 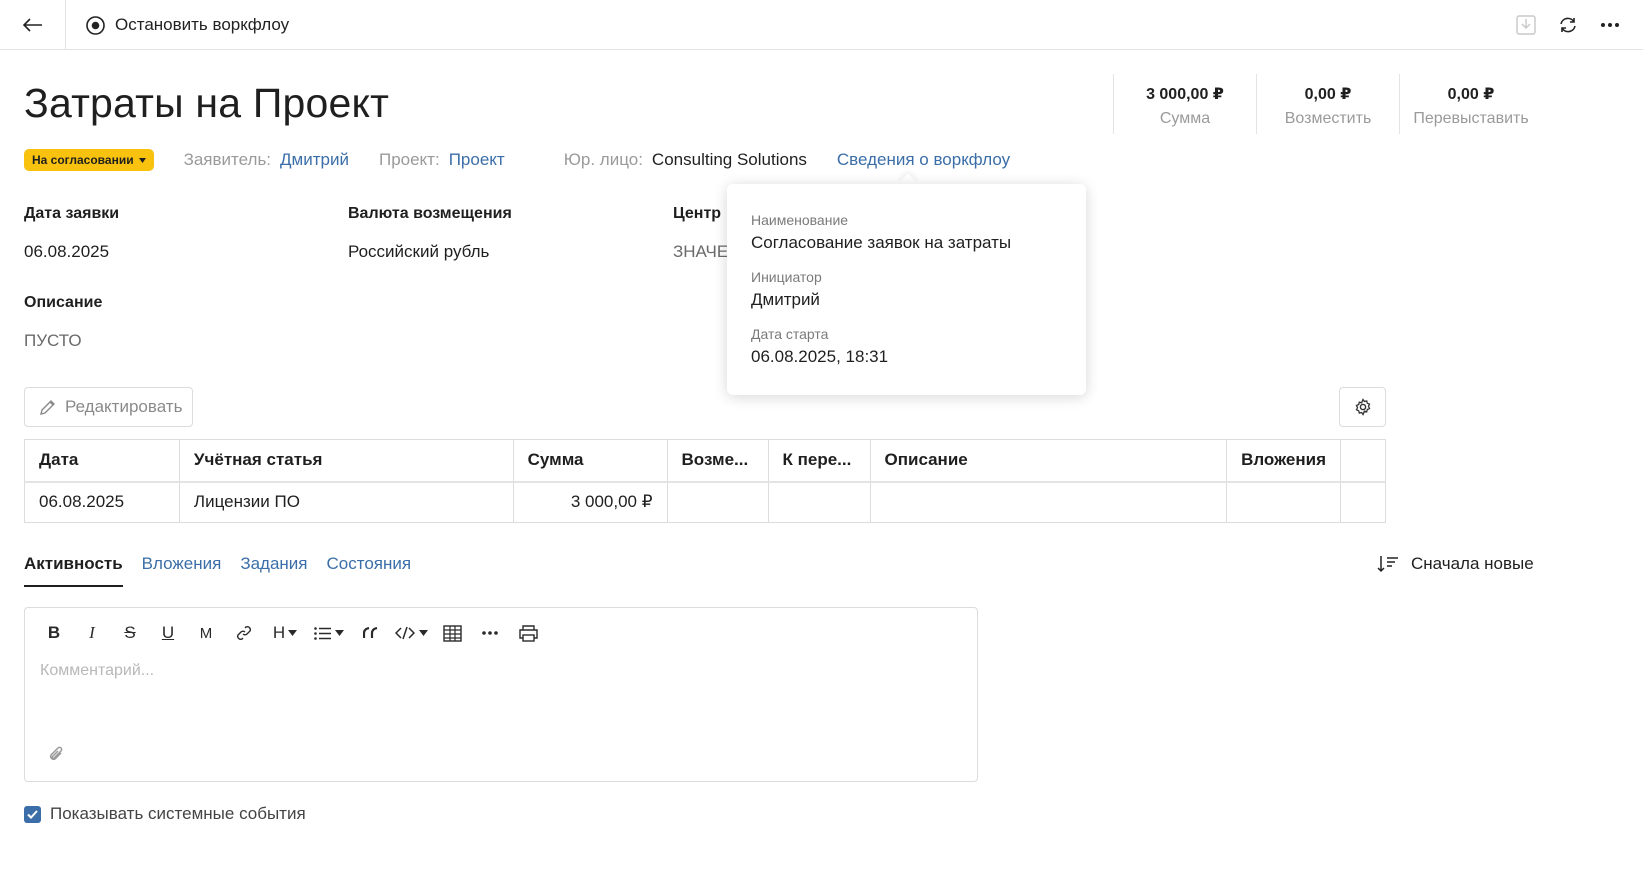 I want to click on column-header-description: Описание, so click(x=1049, y=461).